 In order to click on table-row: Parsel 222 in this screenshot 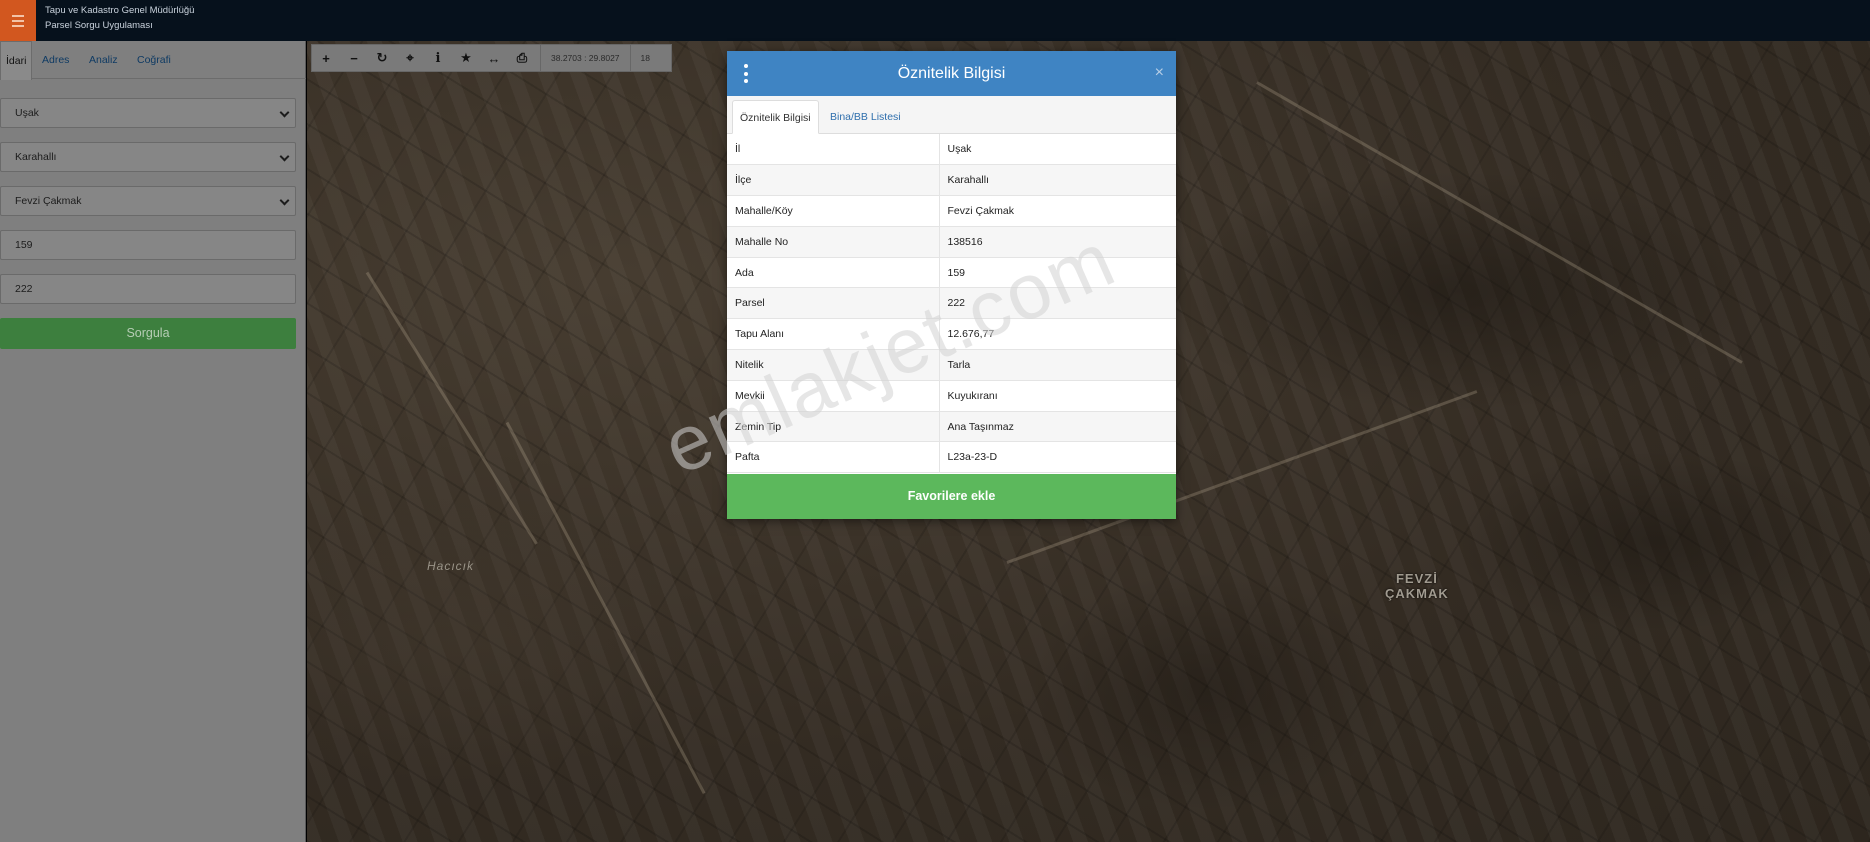, I will do `click(951, 303)`.